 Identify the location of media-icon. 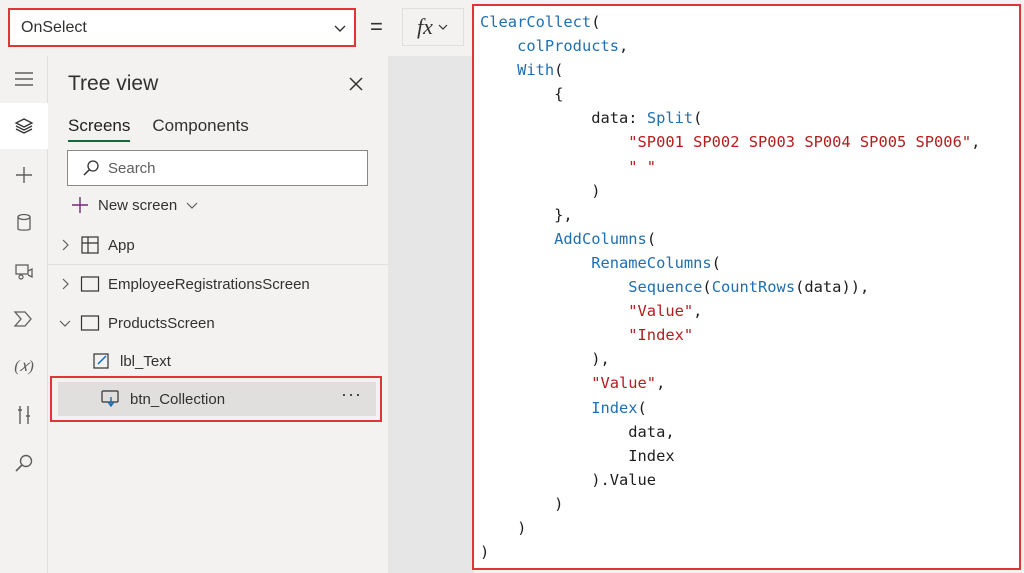
(24, 271).